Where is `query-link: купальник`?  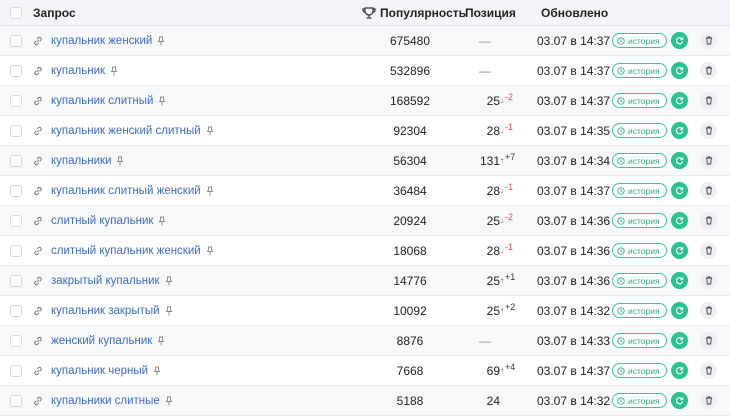 query-link: купальник is located at coordinates (78, 71).